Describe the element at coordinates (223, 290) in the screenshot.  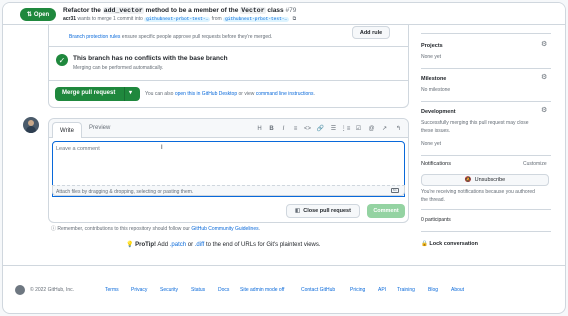
I see `footer-link-docs: Docs` at that location.